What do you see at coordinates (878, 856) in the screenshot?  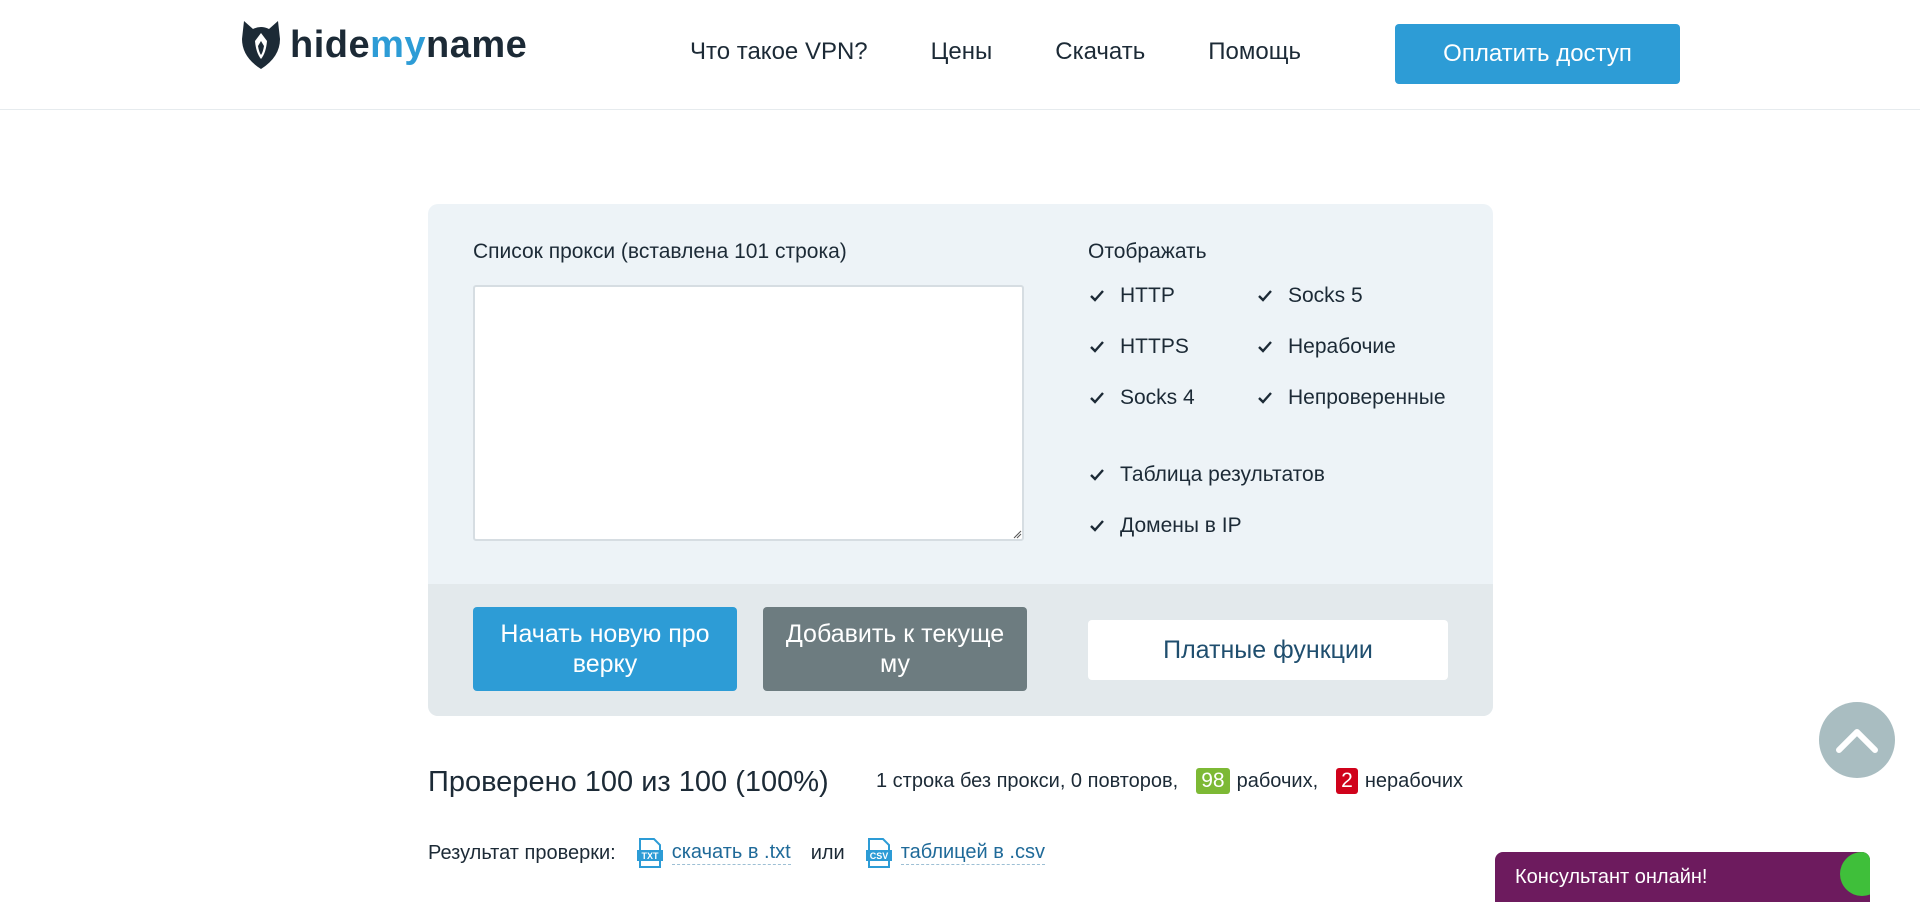 I see `svg-text: CSV` at bounding box center [878, 856].